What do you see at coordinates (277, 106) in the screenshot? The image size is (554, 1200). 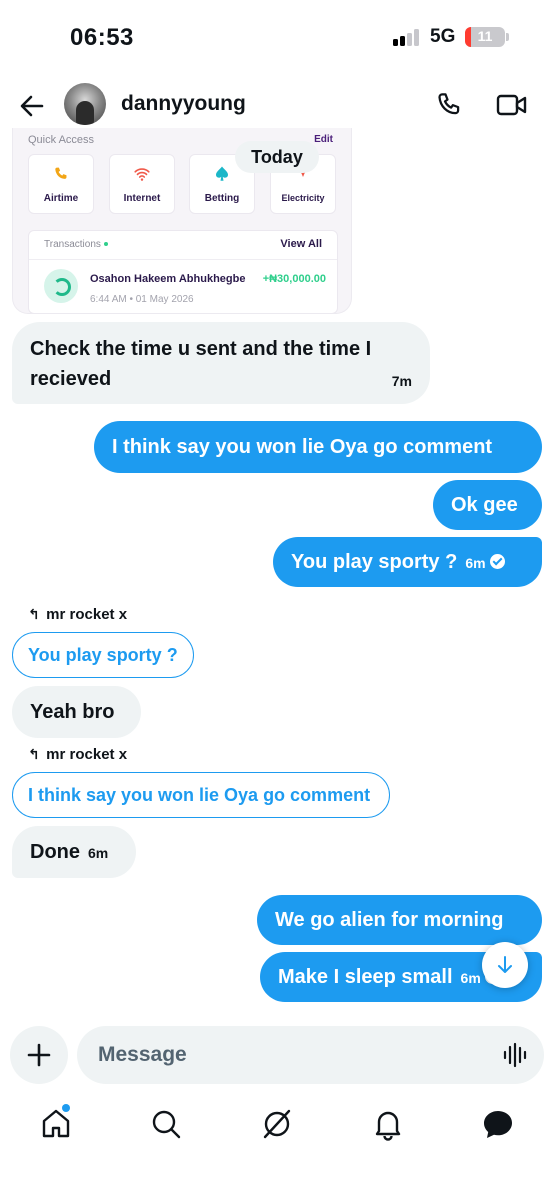 I see `chat-header: dannyyoung` at bounding box center [277, 106].